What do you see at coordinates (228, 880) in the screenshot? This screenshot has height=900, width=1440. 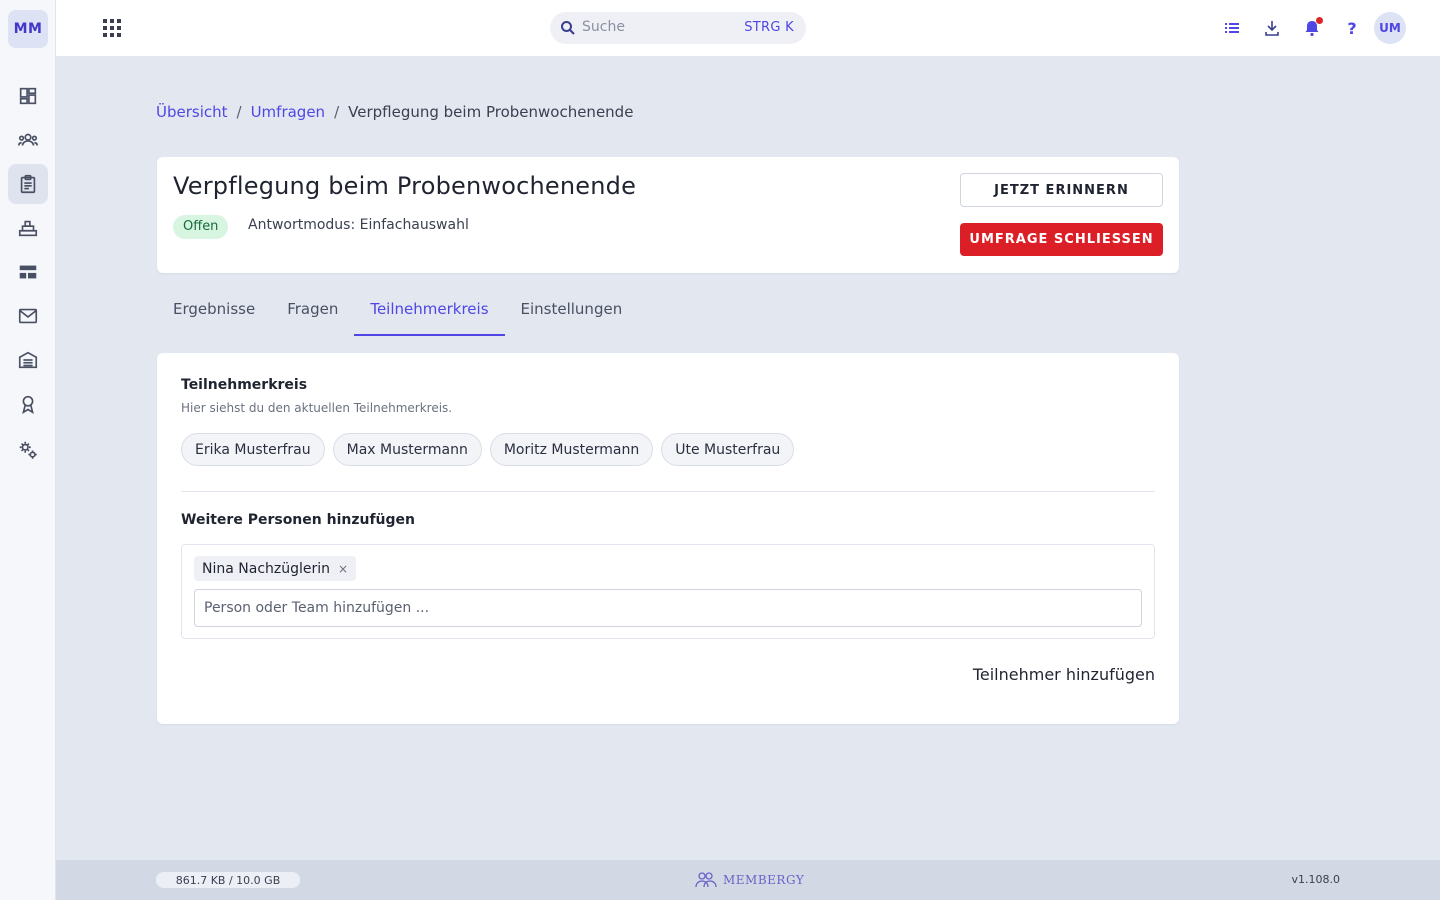 I see `storage-usage: 861.7 KB / 10.0 GB` at bounding box center [228, 880].